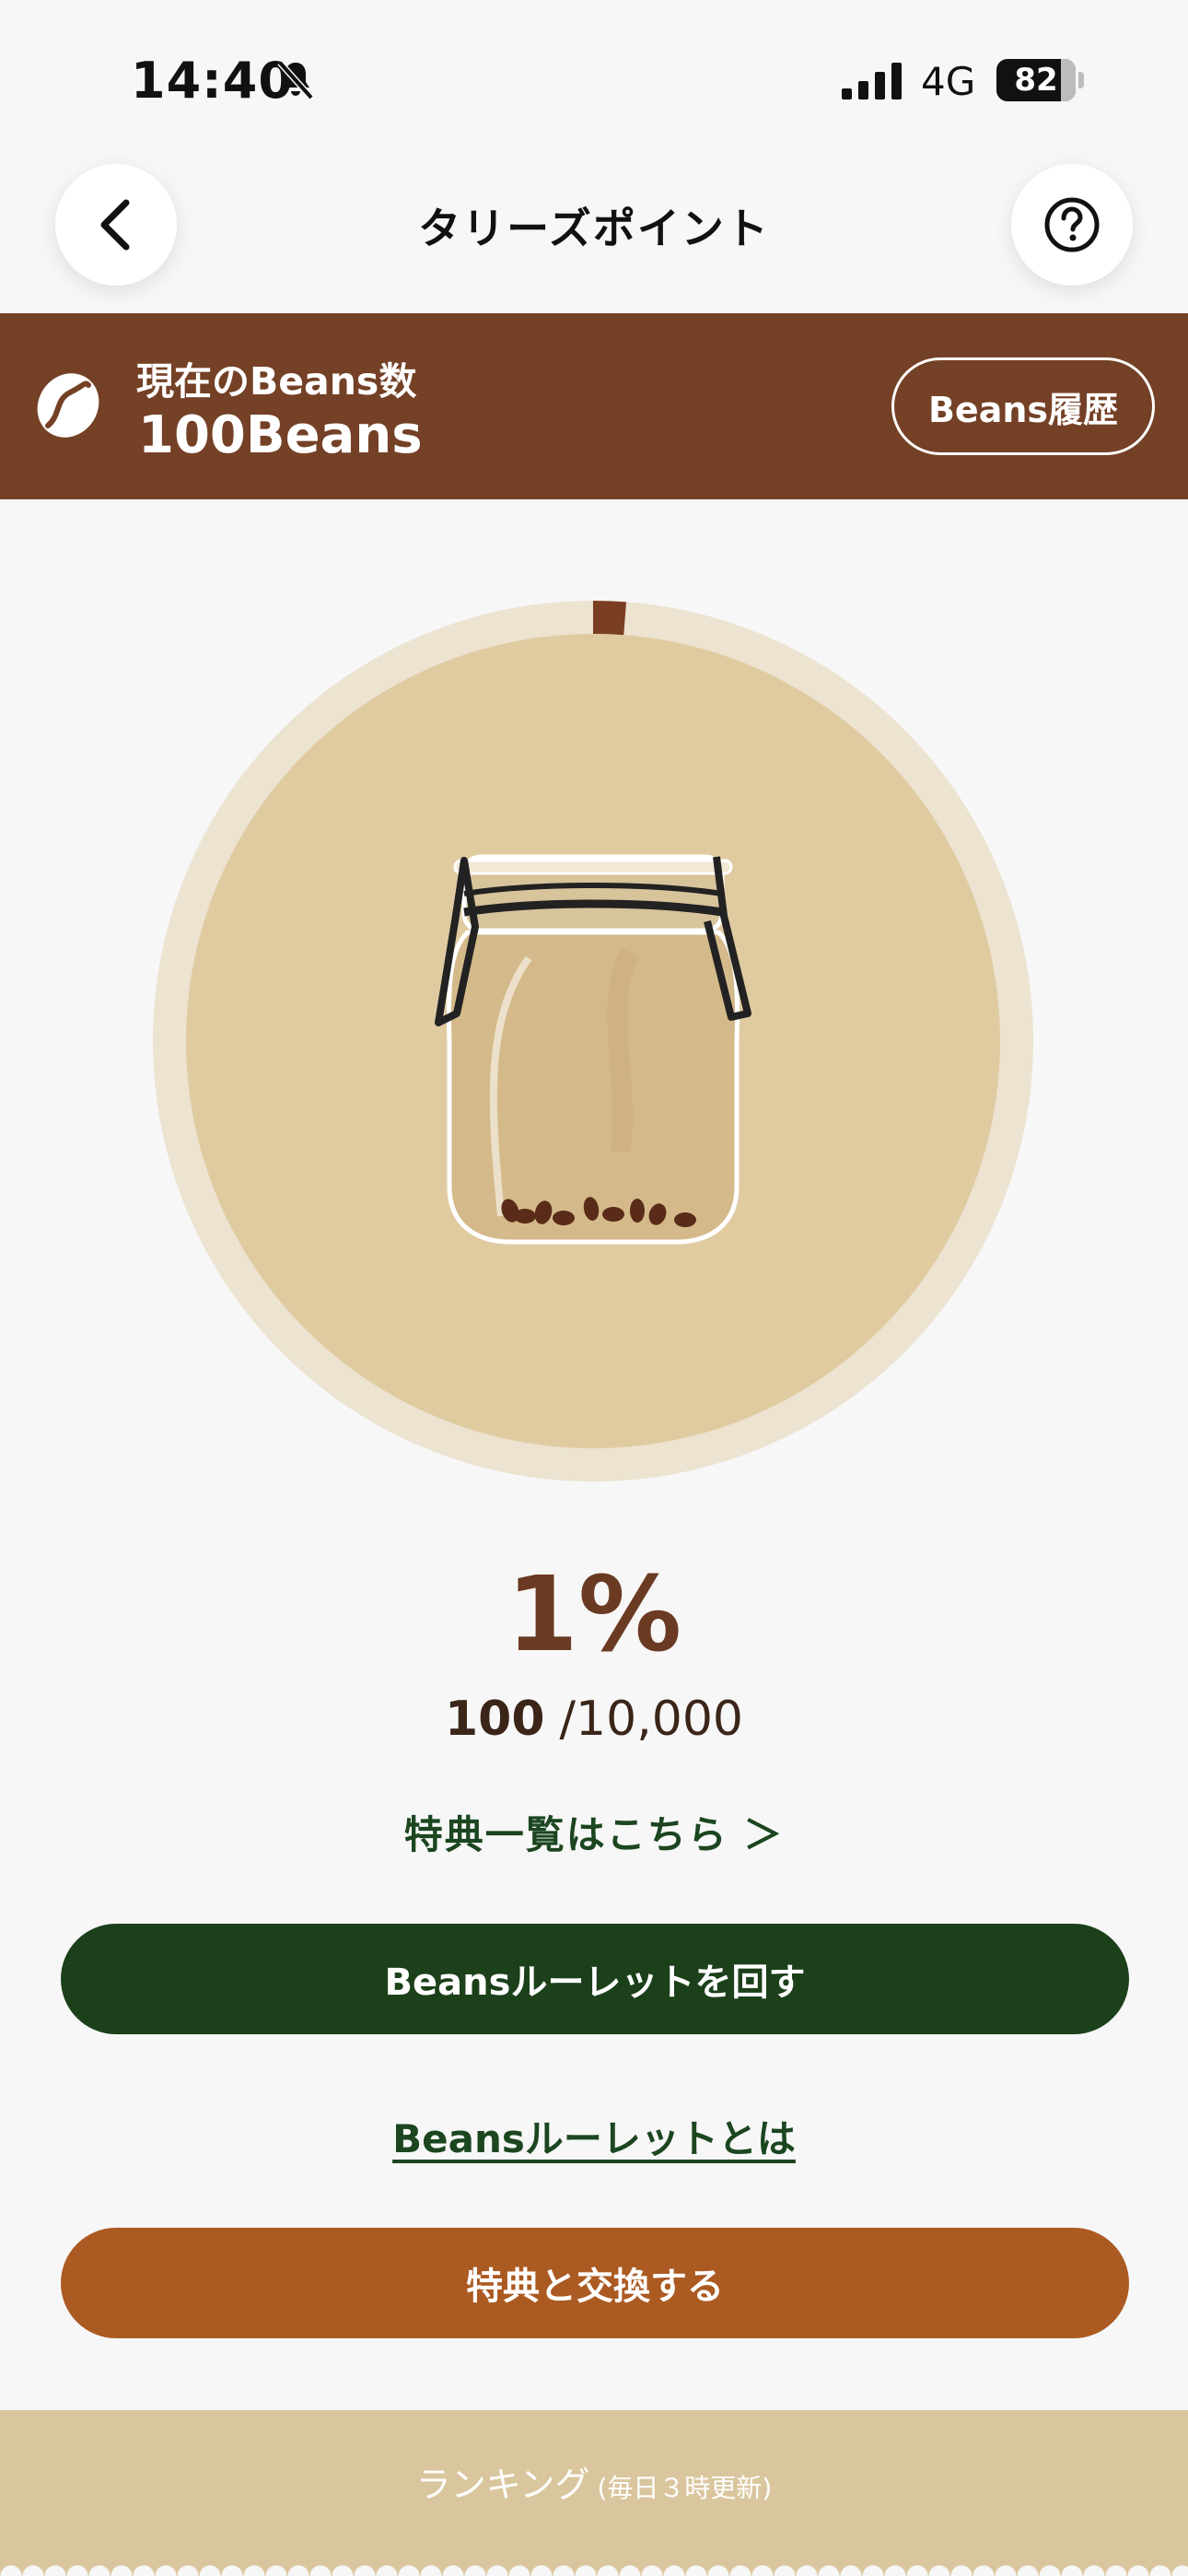 Image resolution: width=1188 pixels, height=2576 pixels. I want to click on help-button, so click(1072, 225).